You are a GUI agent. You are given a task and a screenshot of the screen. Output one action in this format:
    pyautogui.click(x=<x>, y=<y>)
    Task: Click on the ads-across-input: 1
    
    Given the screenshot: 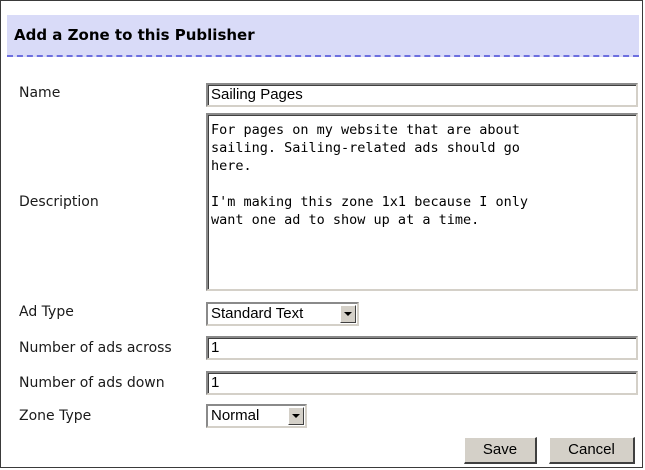 What is the action you would take?
    pyautogui.click(x=422, y=348)
    